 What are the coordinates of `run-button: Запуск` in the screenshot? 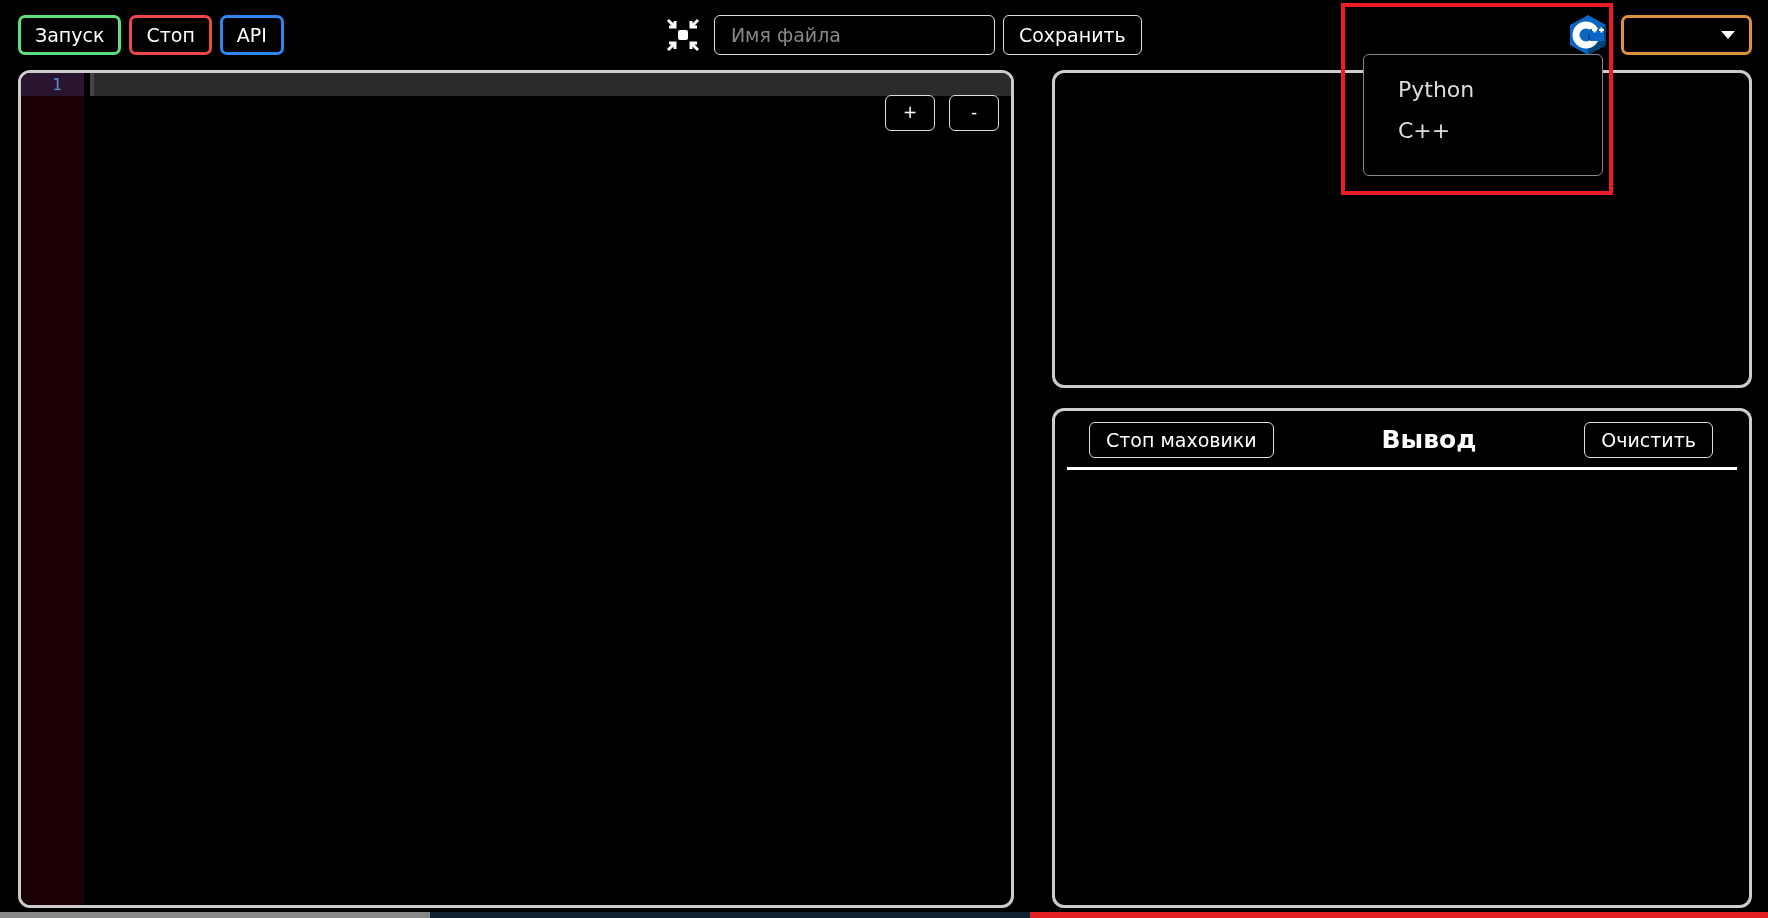 It's located at (70, 35).